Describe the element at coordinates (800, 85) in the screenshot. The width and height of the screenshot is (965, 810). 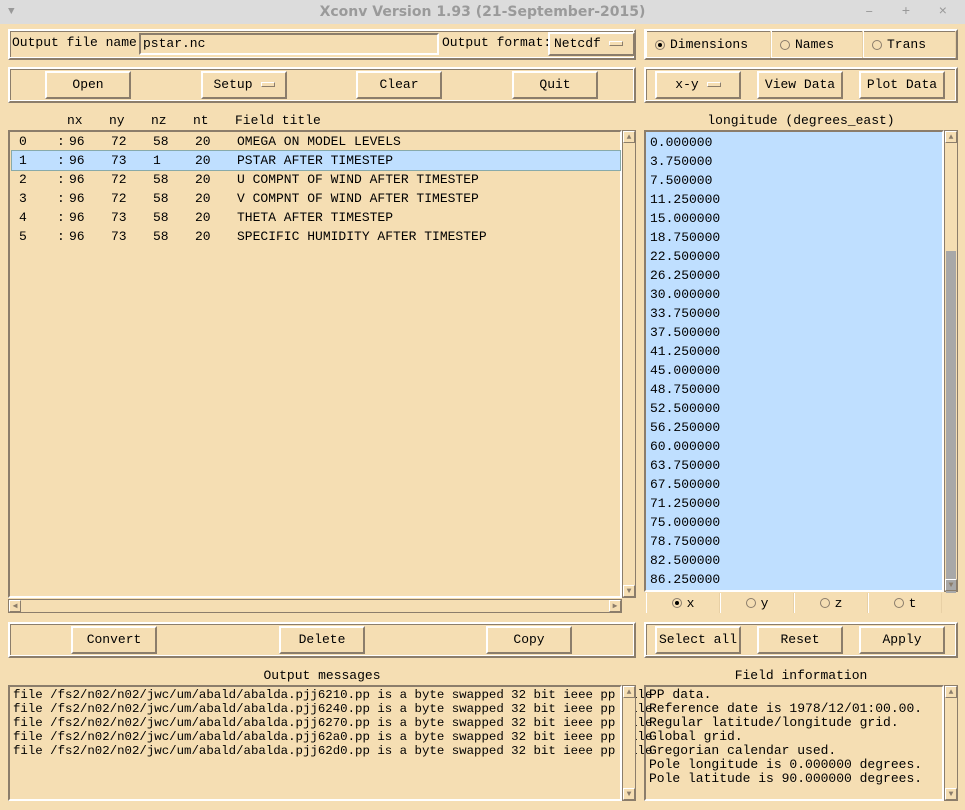
I see `view-data-button: View Data` at that location.